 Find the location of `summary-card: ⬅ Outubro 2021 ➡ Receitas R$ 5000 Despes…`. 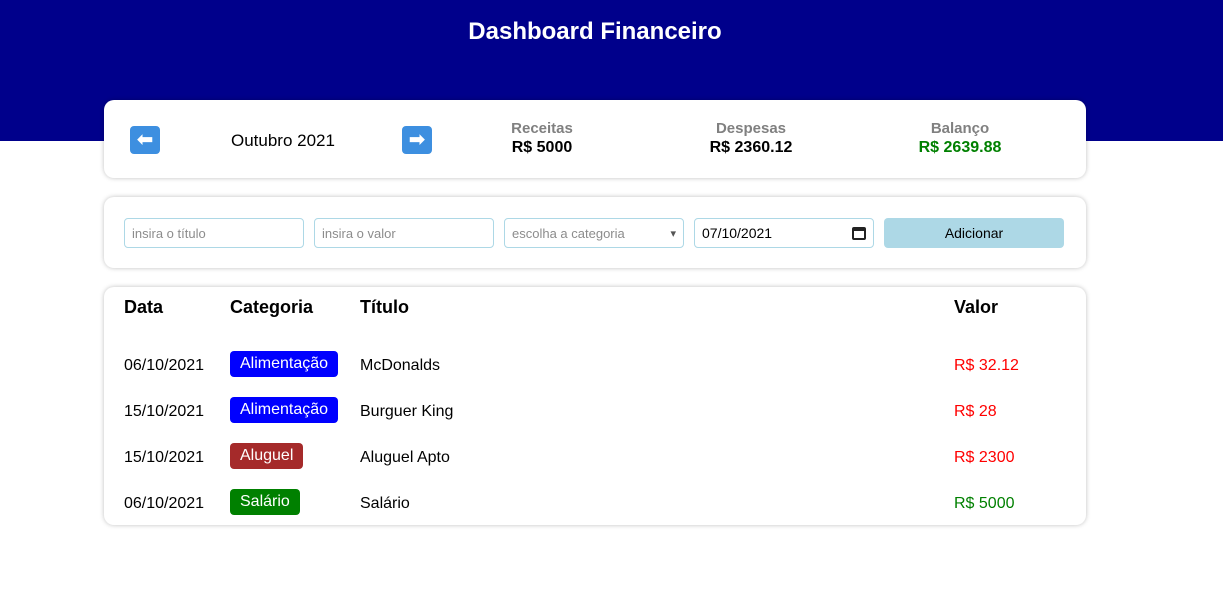

summary-card: ⬅ Outubro 2021 ➡ Receitas R$ 5000 Despes… is located at coordinates (595, 139).